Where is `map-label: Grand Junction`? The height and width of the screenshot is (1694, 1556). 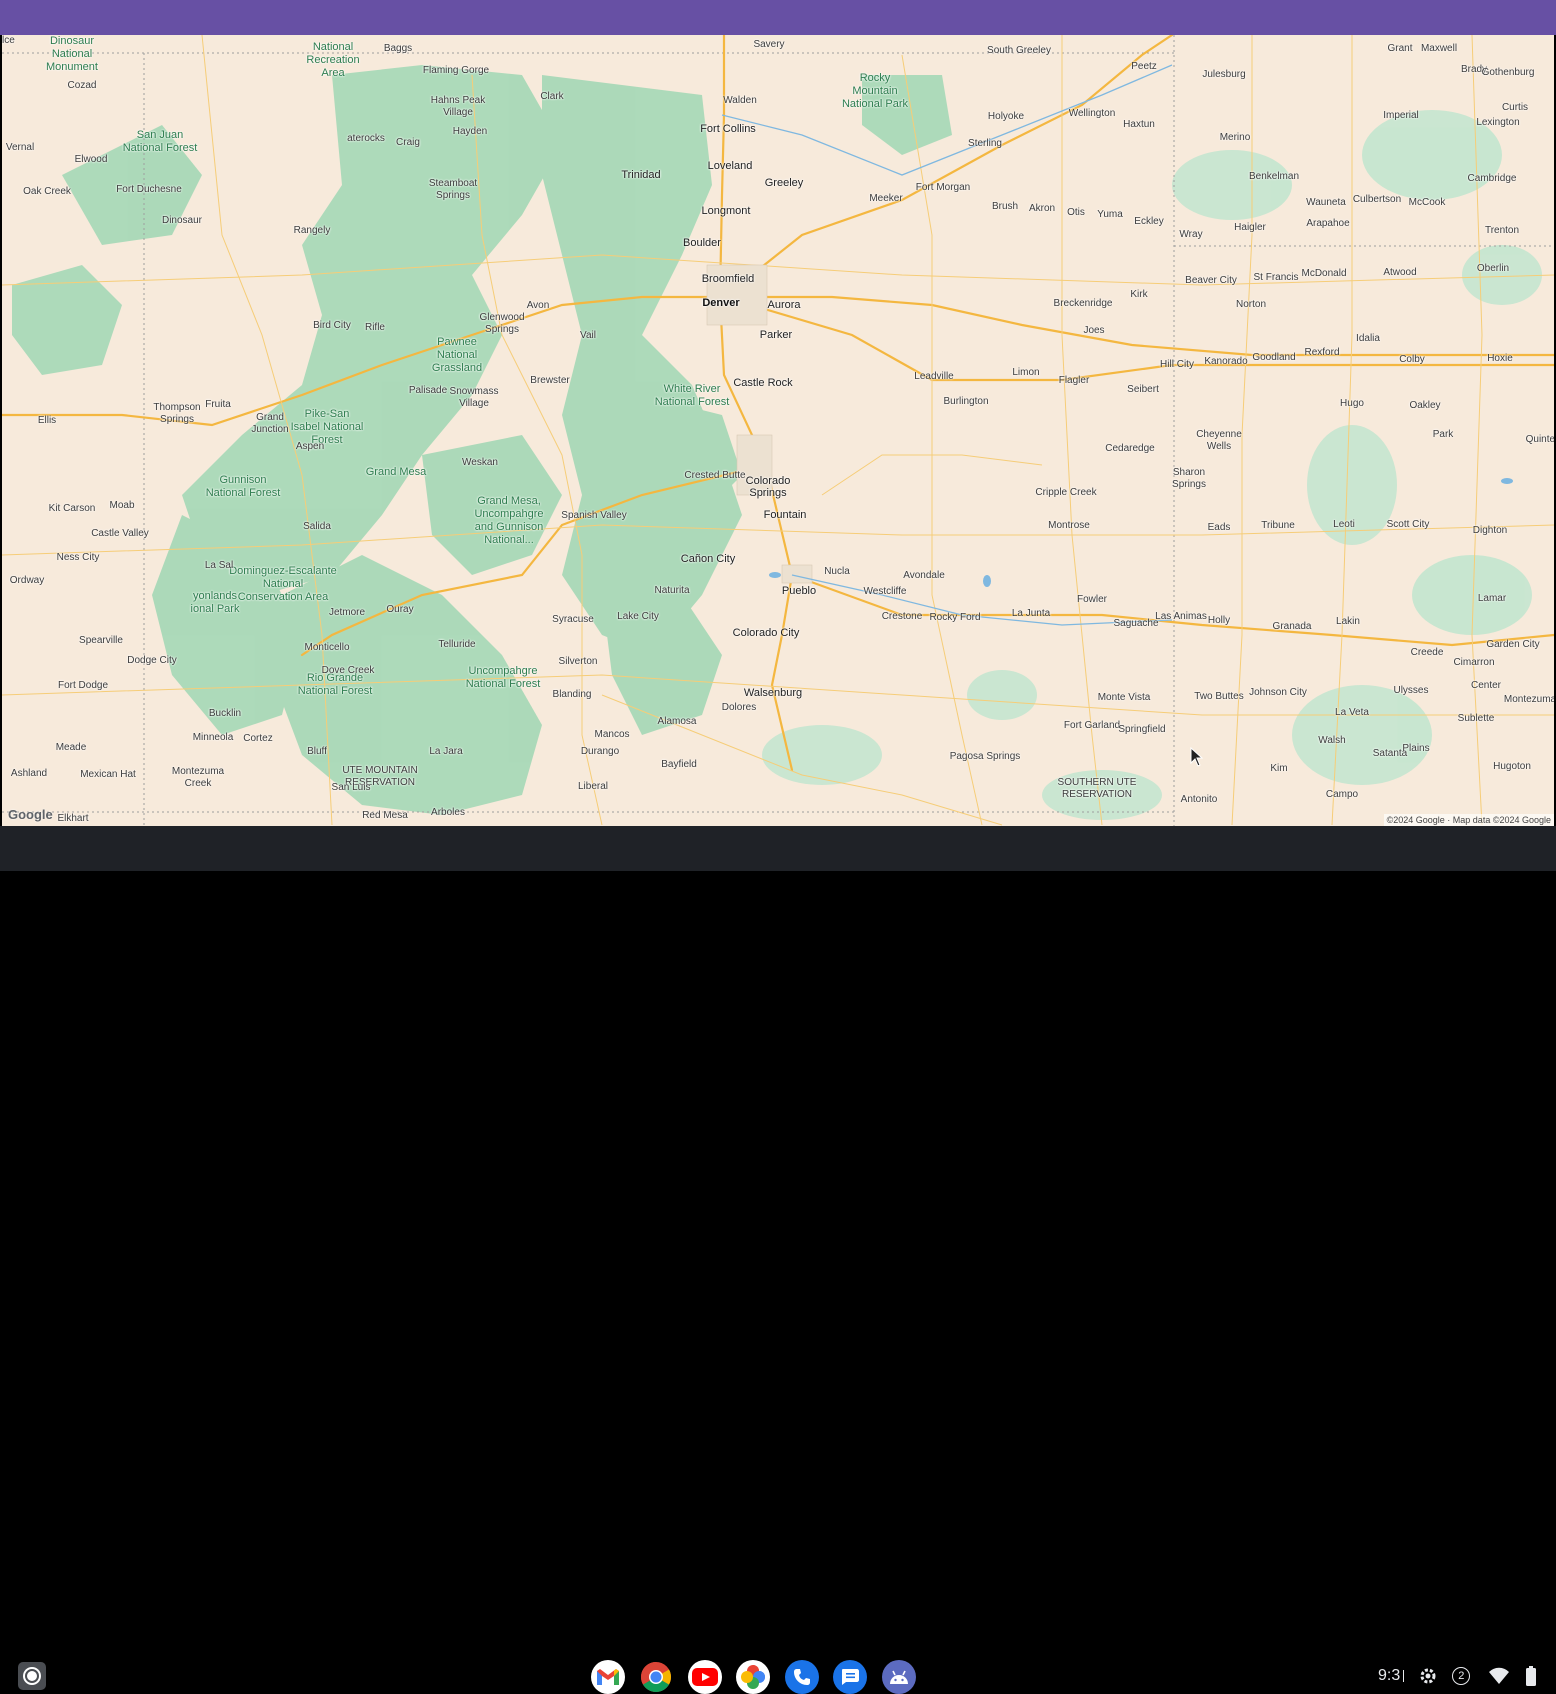
map-label: Grand Junction is located at coordinates (269, 424).